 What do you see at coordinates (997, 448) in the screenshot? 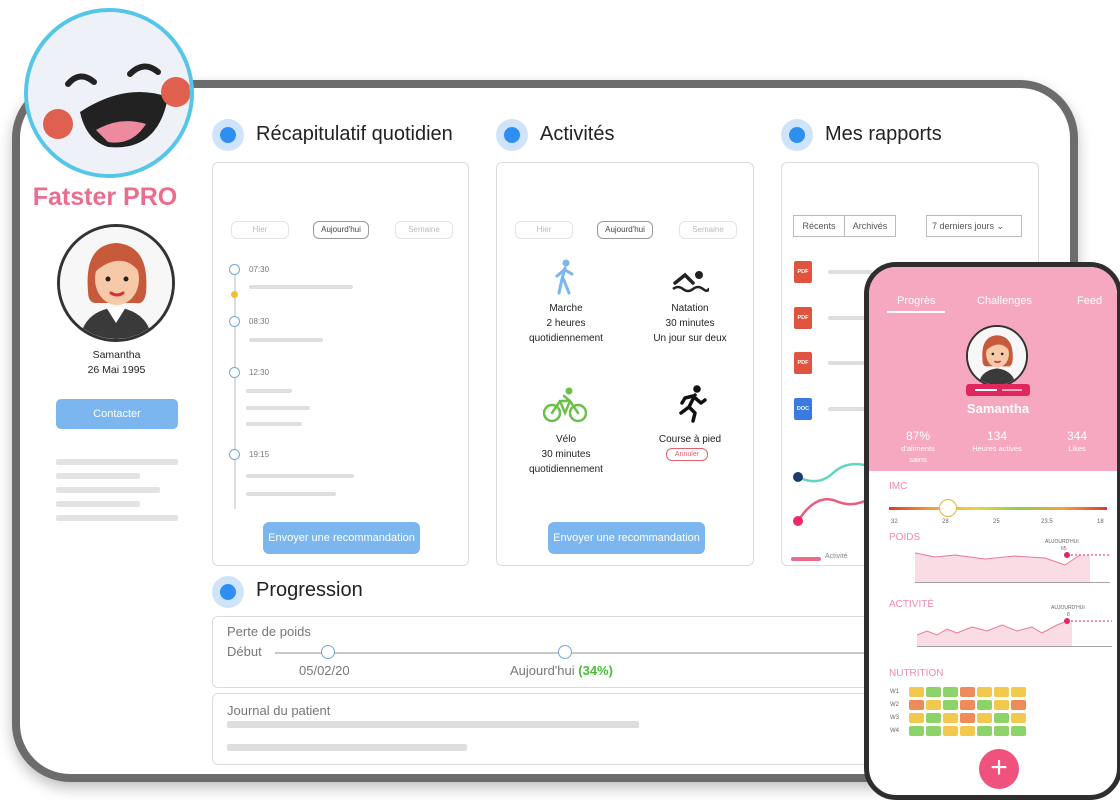
I see `stat-label: Heures actives` at bounding box center [997, 448].